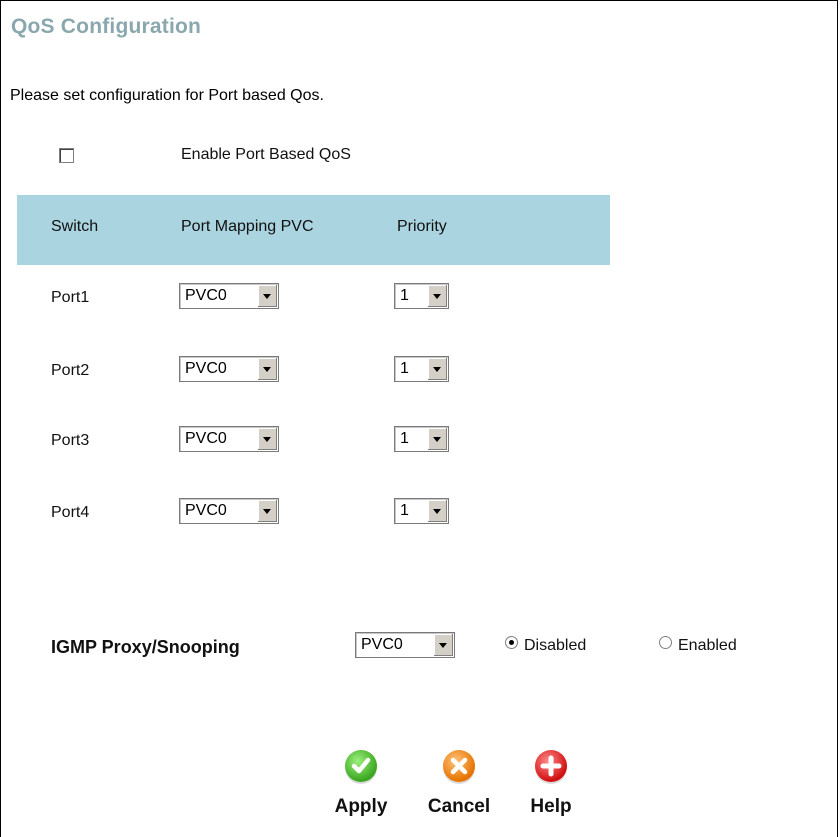  Describe the element at coordinates (551, 807) in the screenshot. I see `help-label: Help` at that location.